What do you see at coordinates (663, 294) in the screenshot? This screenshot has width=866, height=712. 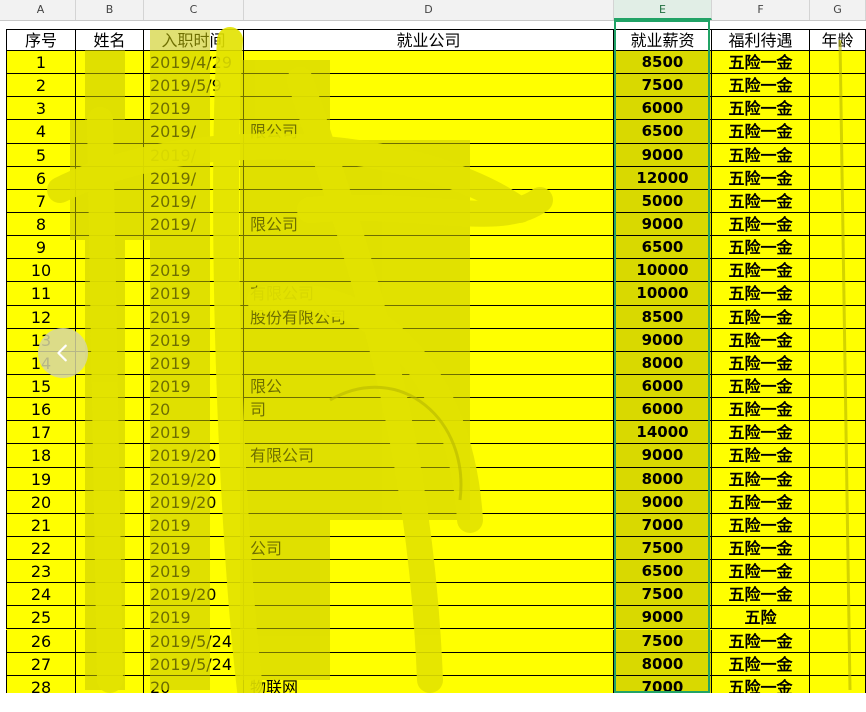 I see `table-cell-e: 10000` at bounding box center [663, 294].